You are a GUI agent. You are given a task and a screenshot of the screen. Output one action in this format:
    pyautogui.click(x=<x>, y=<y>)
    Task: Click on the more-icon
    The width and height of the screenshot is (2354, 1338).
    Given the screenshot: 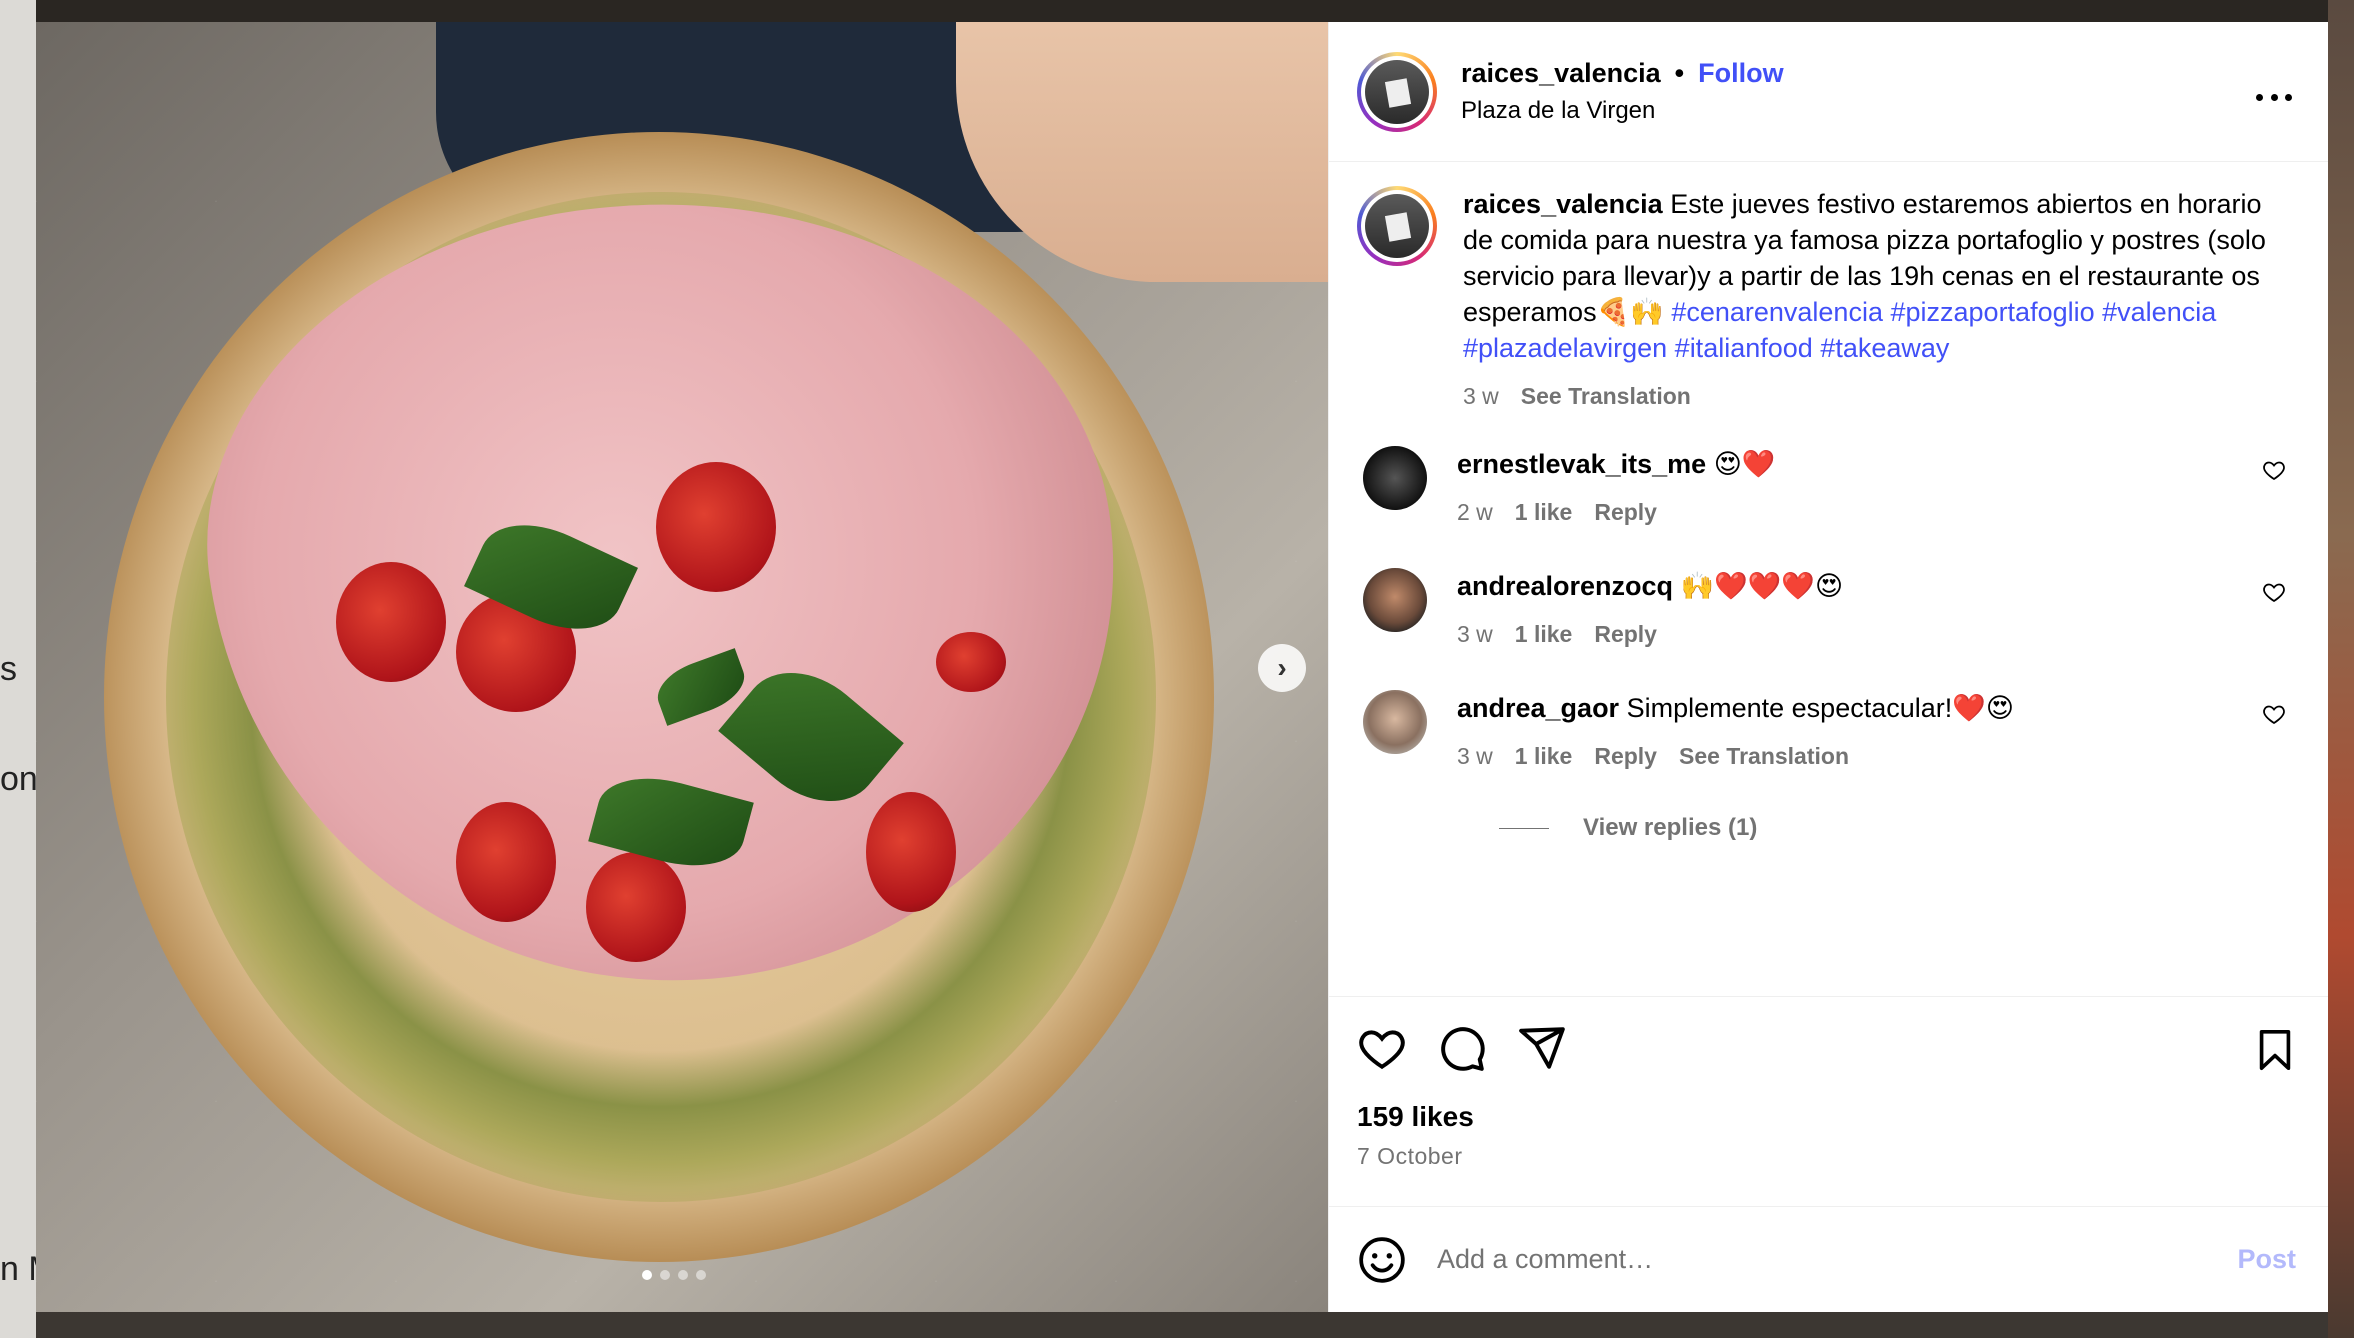 What is the action you would take?
    pyautogui.click(x=2259, y=97)
    